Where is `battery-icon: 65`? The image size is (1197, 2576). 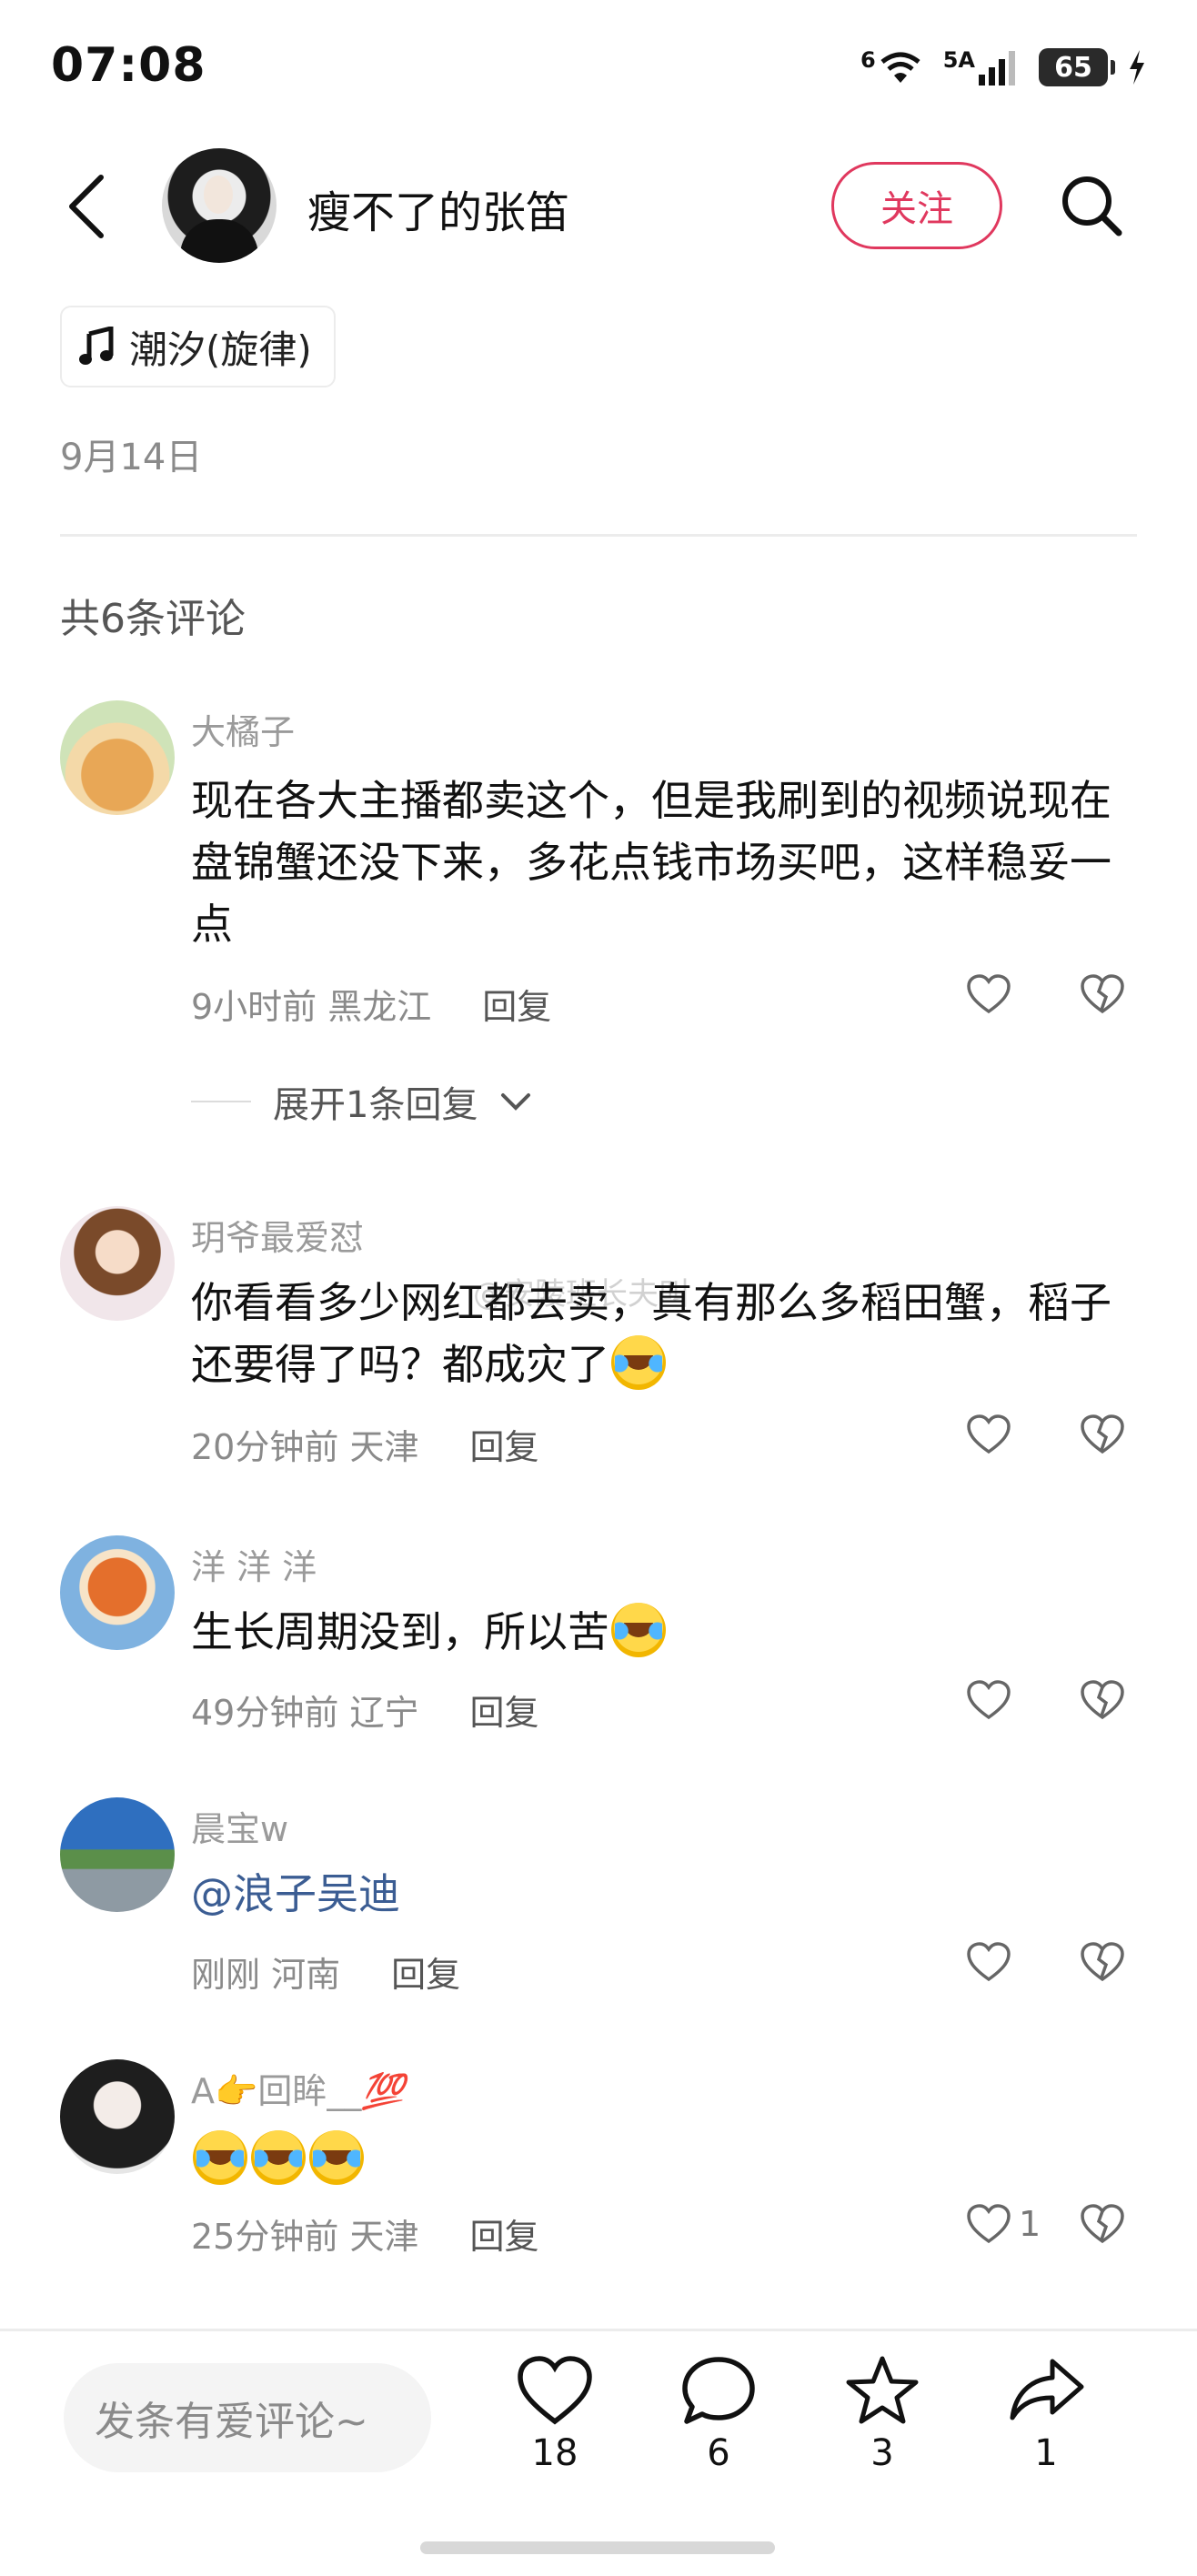
battery-icon: 65 is located at coordinates (1077, 67).